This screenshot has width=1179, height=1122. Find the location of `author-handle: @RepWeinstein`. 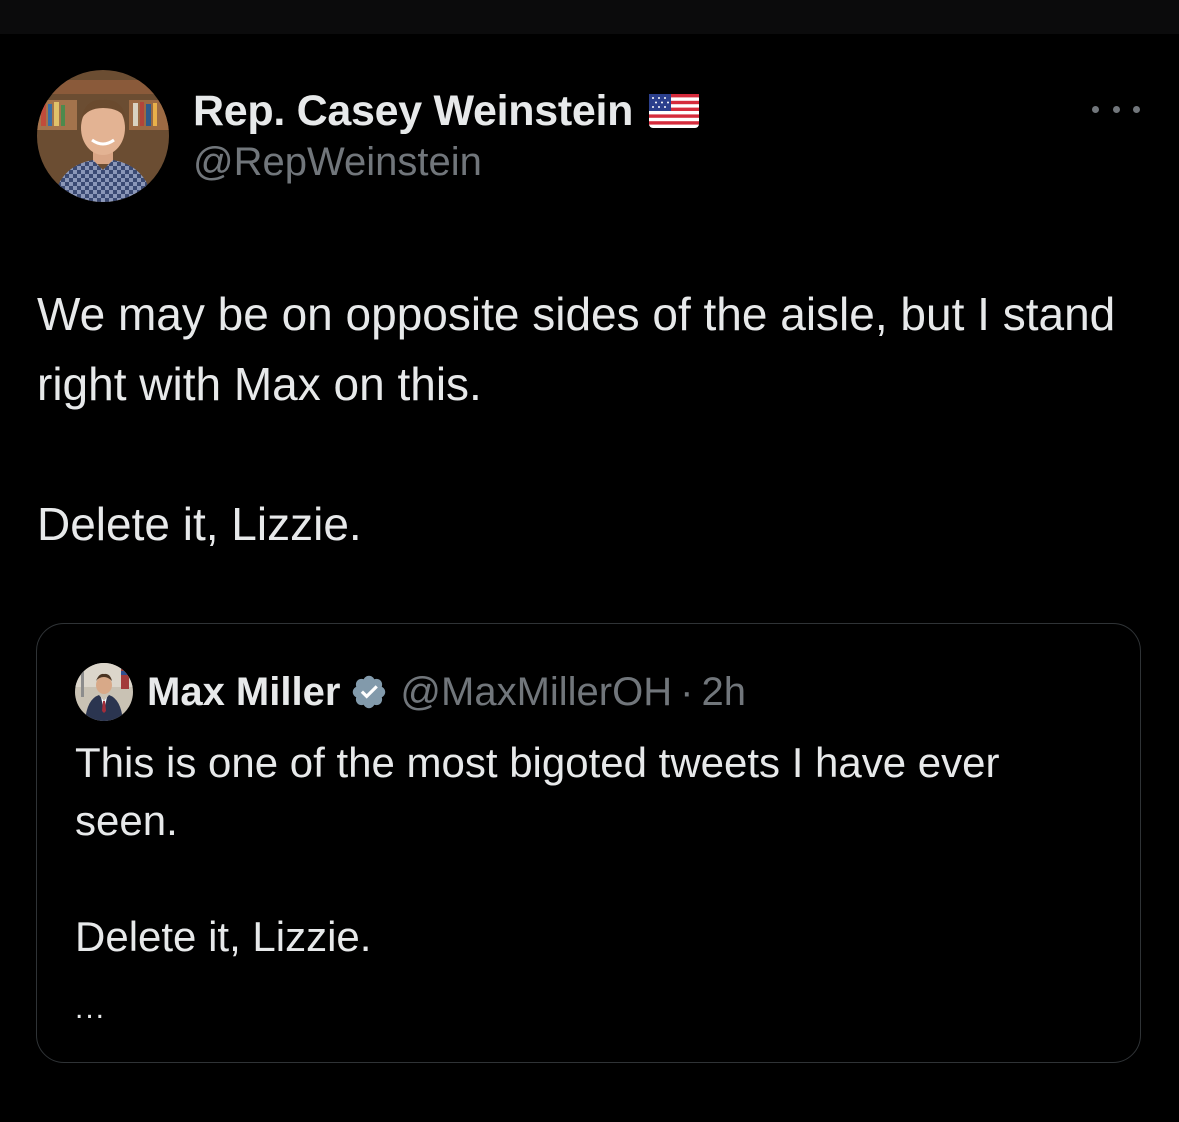

author-handle: @RepWeinstein is located at coordinates (446, 162).